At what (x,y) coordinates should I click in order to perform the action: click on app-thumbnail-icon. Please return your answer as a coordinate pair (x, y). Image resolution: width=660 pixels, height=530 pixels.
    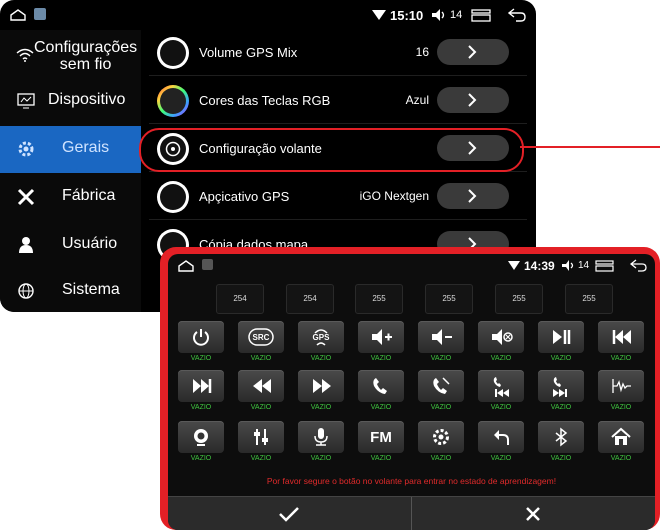
    Looking at the image, I should click on (207, 264).